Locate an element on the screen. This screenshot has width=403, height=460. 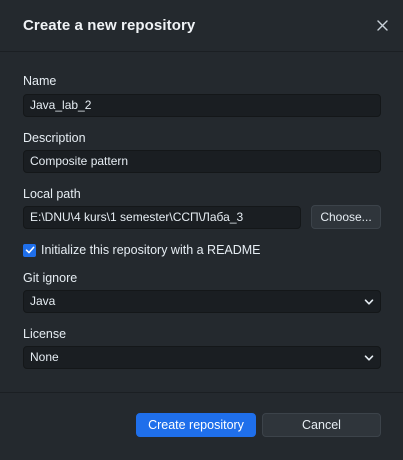
dialog-footer: Create repository Cancel is located at coordinates (201, 426).